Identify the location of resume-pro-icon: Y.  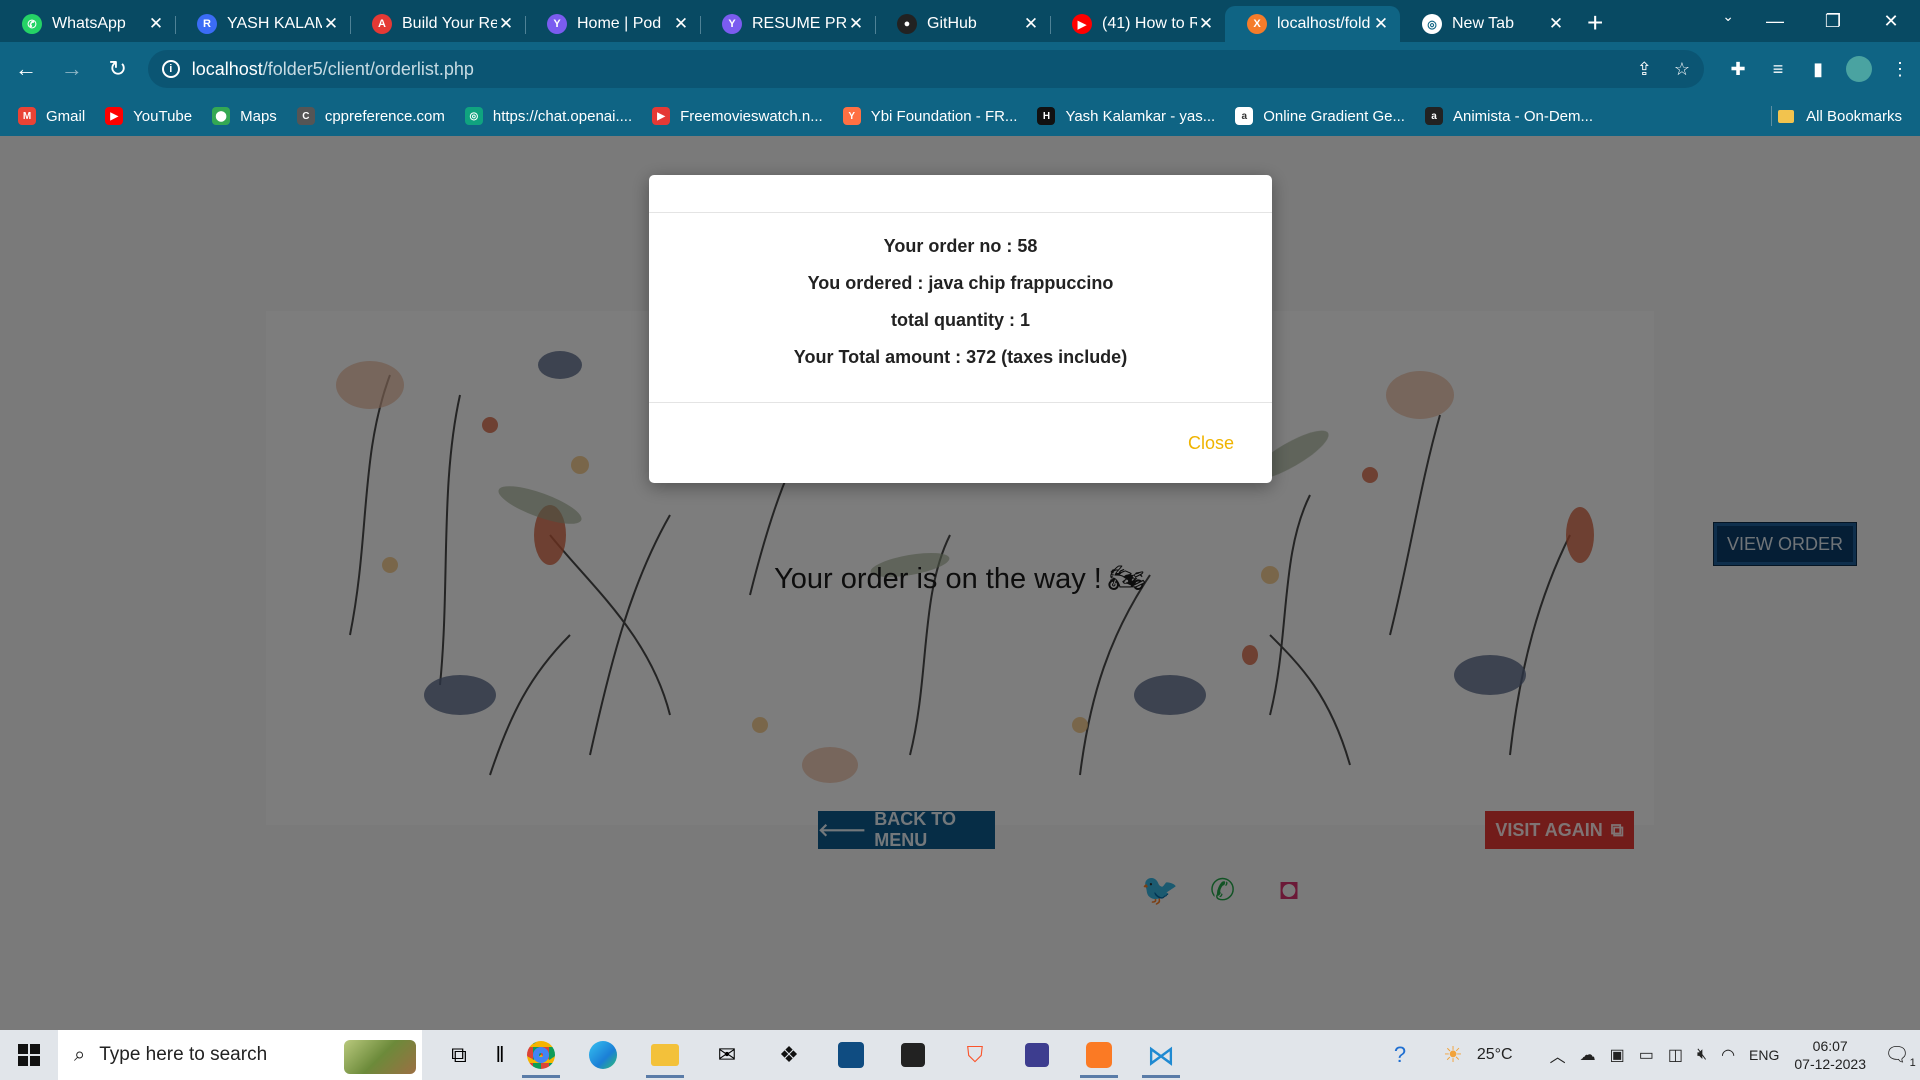
(732, 24).